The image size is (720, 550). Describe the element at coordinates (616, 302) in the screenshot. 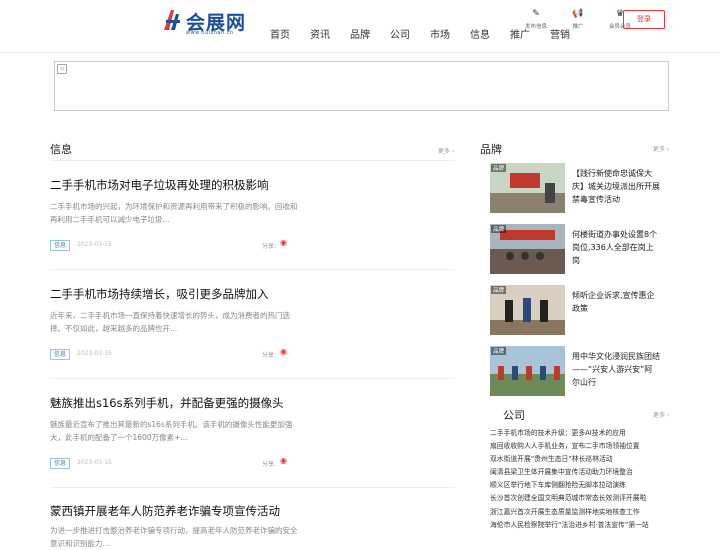

I see `brand-title: 倾听企业诉求,宣传惠企政策` at that location.